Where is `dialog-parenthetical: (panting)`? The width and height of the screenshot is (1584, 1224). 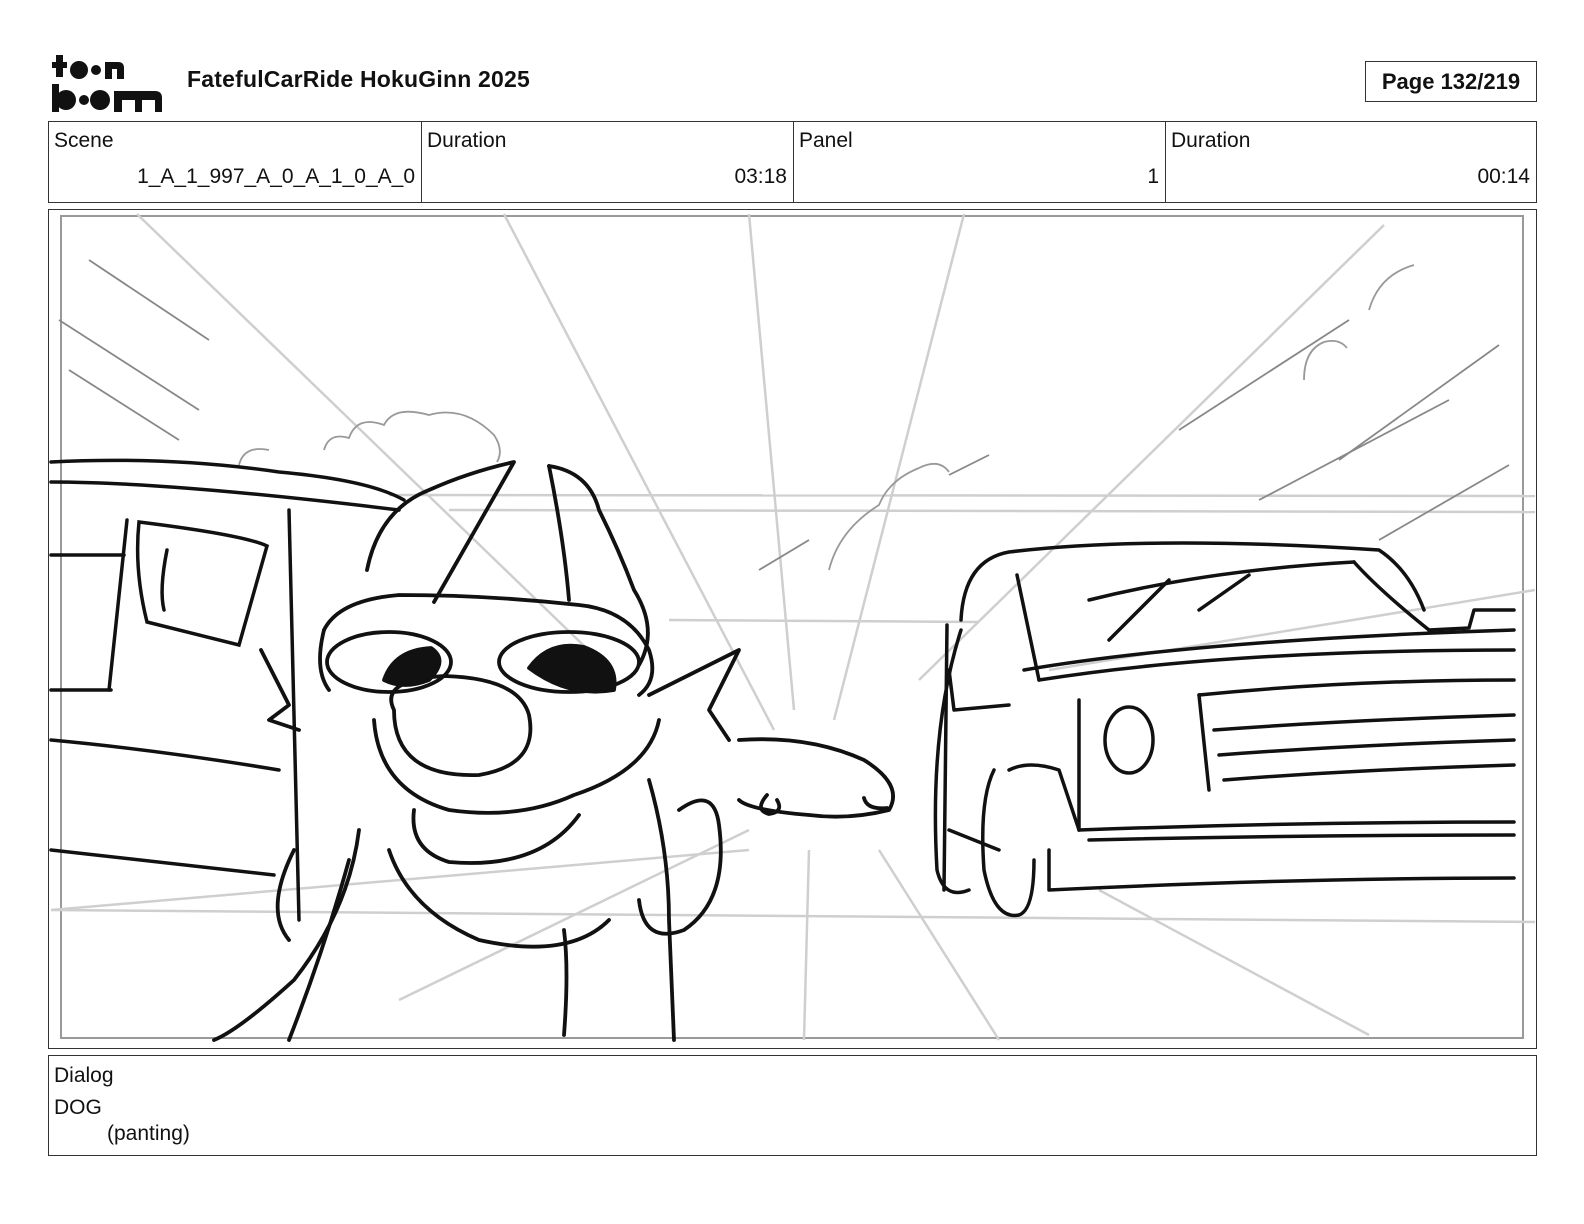 dialog-parenthetical: (panting) is located at coordinates (148, 1133).